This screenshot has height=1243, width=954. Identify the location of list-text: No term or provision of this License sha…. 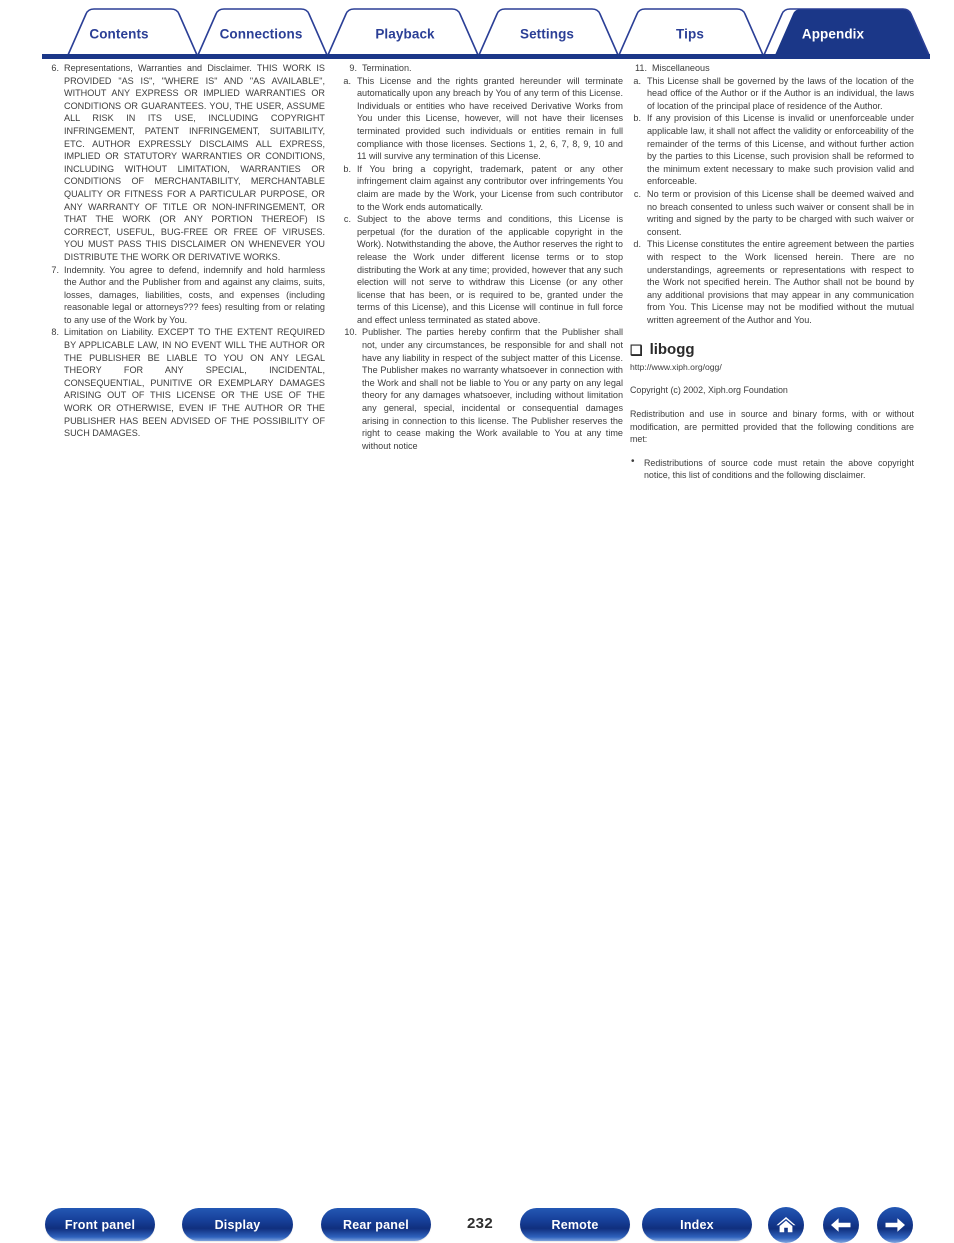
(780, 212).